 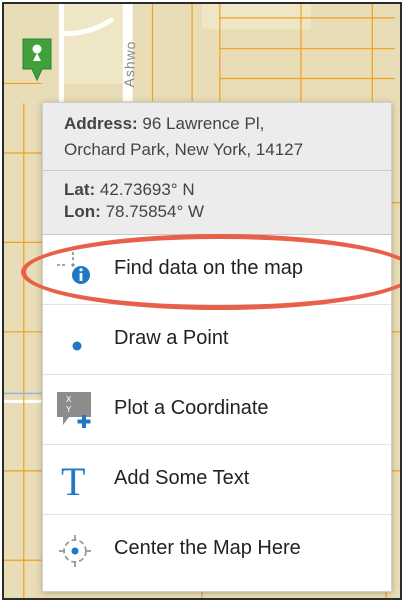 What do you see at coordinates (73, 268) in the screenshot?
I see `identify-info-icon` at bounding box center [73, 268].